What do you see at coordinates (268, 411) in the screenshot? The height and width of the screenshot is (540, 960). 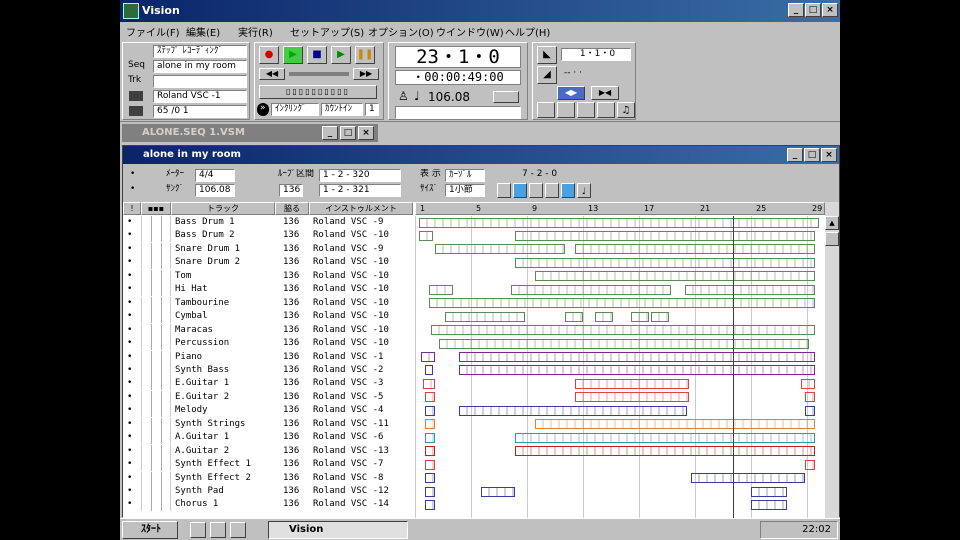 I see `track-row: • Melody 136 Roland VSC -4` at bounding box center [268, 411].